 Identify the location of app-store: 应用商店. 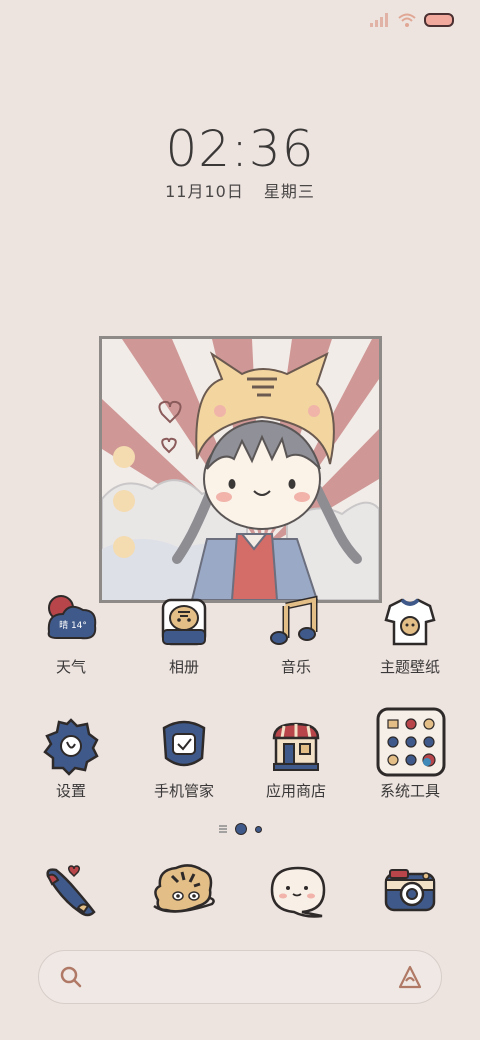
(296, 771).